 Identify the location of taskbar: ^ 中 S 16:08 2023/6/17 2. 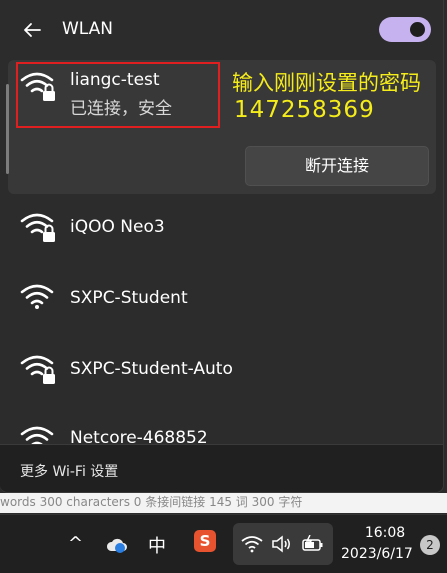
(223, 543).